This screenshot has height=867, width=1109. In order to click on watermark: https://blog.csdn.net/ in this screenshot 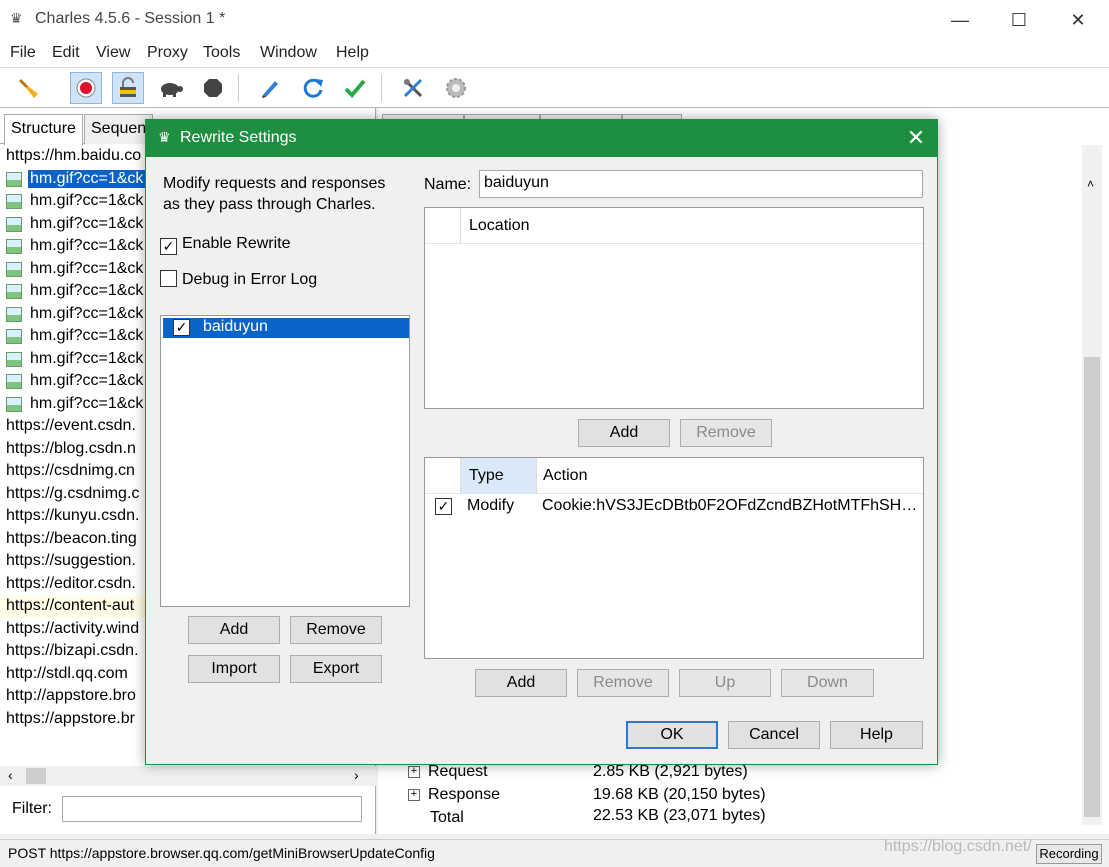, I will do `click(958, 846)`.